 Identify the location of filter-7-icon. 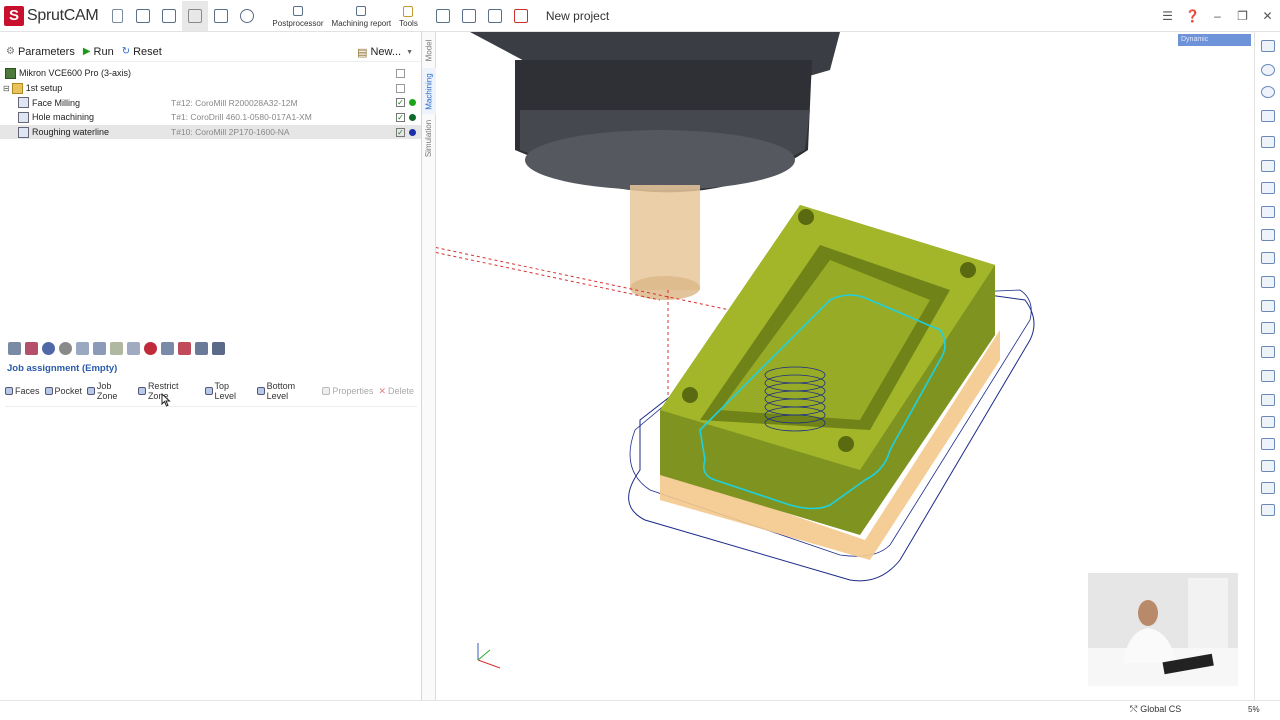
(1268, 510).